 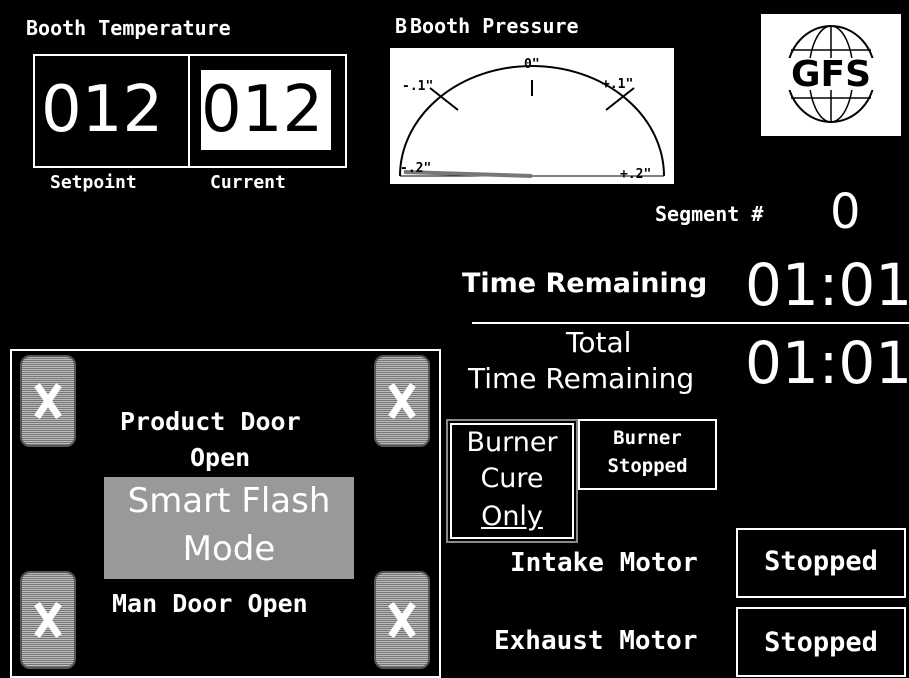 What do you see at coordinates (709, 214) in the screenshot?
I see `segment-label: Segment #` at bounding box center [709, 214].